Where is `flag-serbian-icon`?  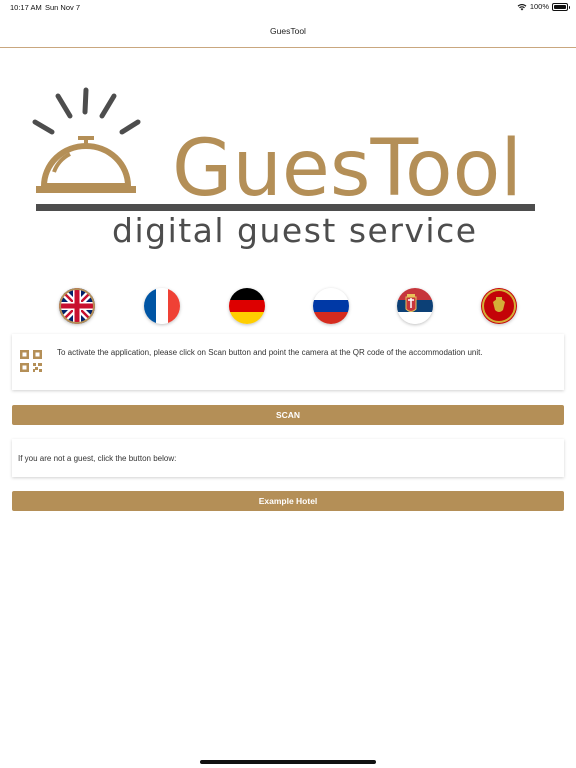
flag-serbian-icon is located at coordinates (415, 306).